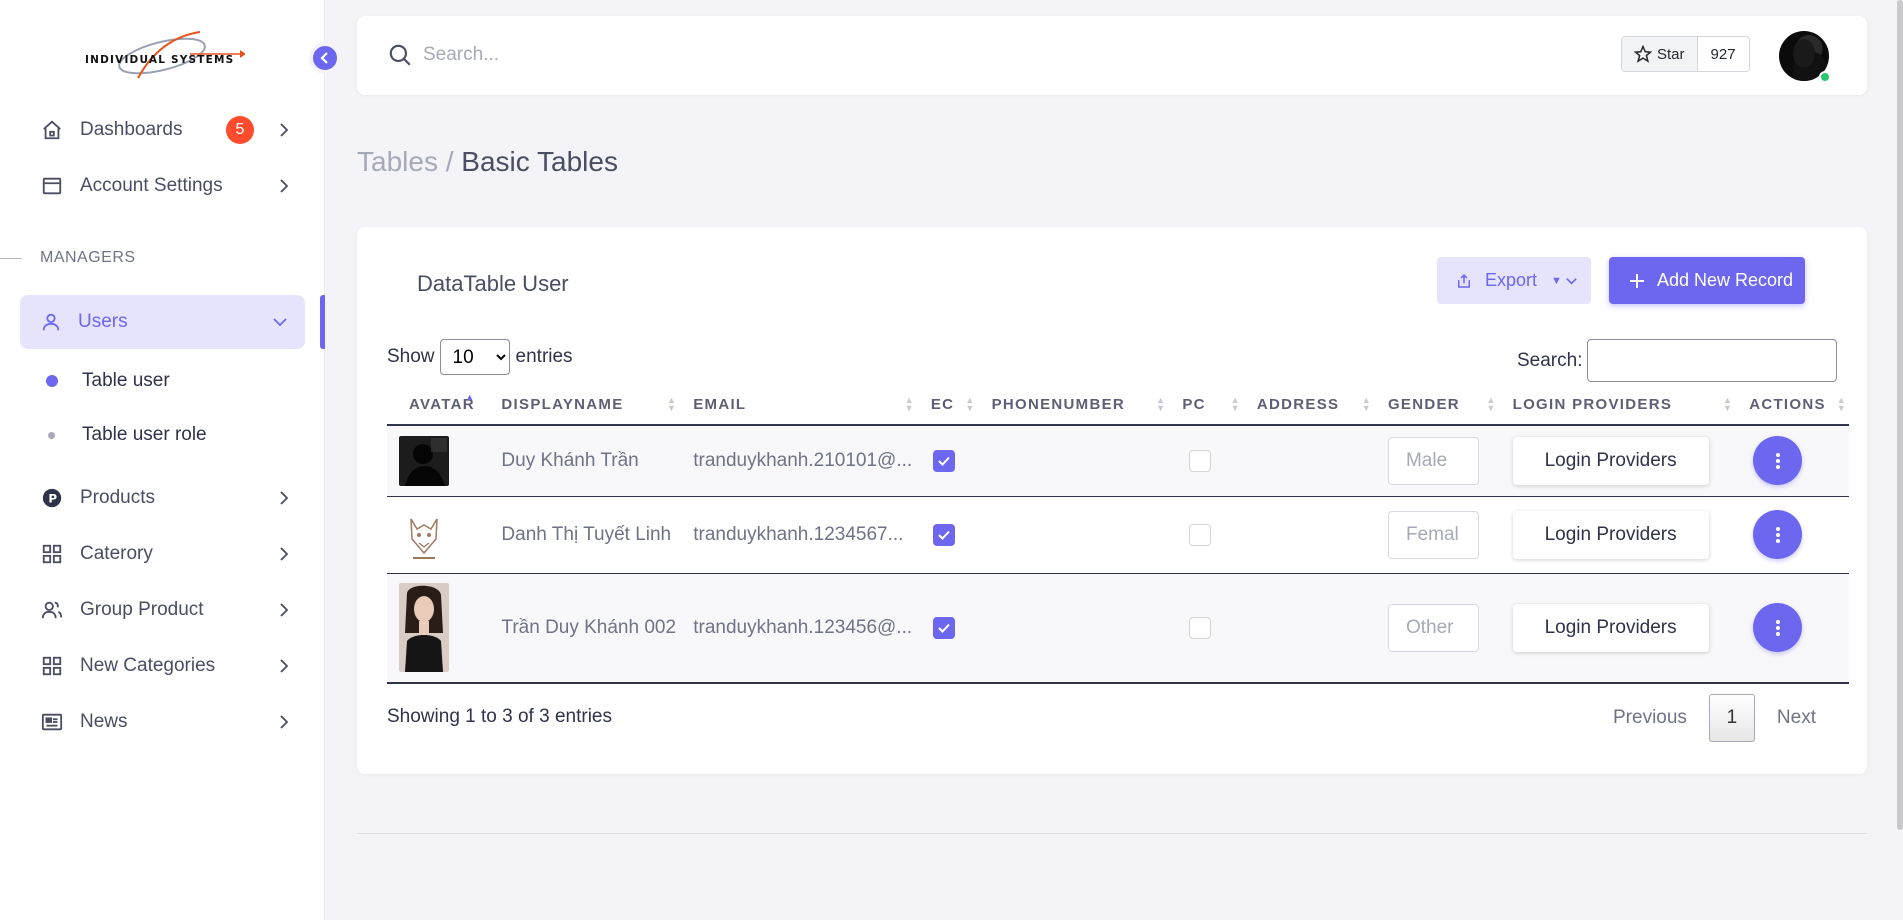 Image resolution: width=1903 pixels, height=920 pixels. I want to click on bullet-icon, so click(52, 381).